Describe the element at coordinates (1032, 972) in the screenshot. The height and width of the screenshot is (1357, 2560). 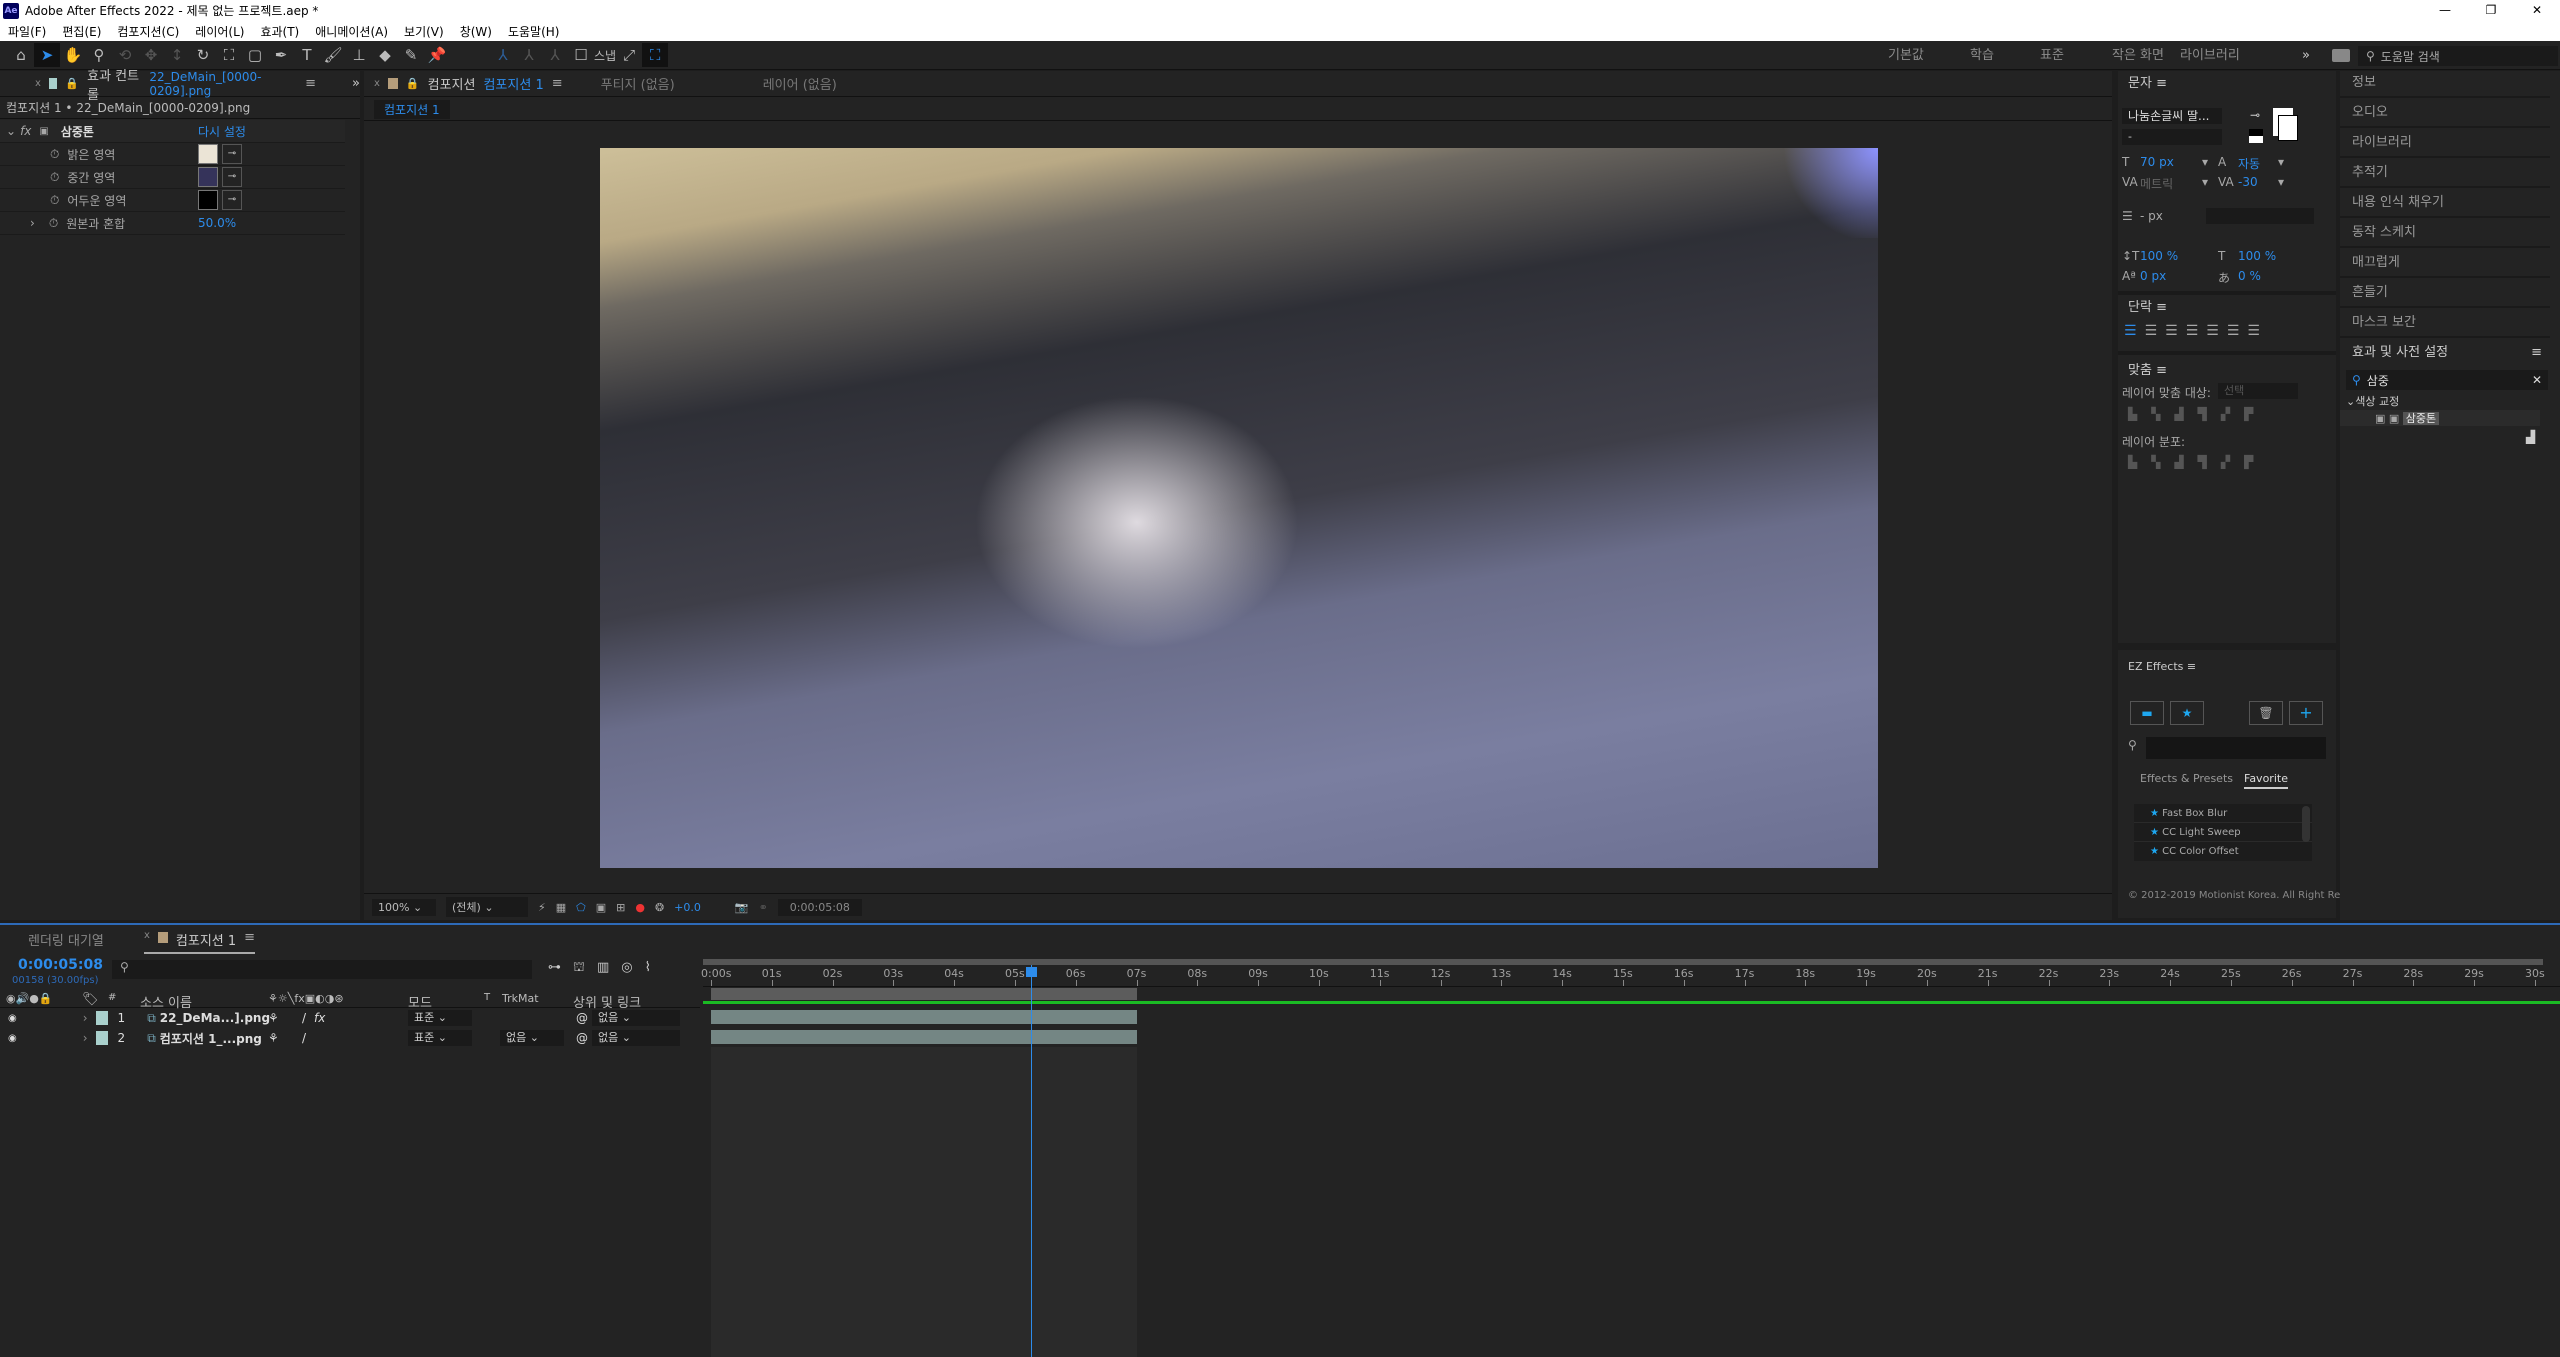
I see `playhead-handle` at that location.